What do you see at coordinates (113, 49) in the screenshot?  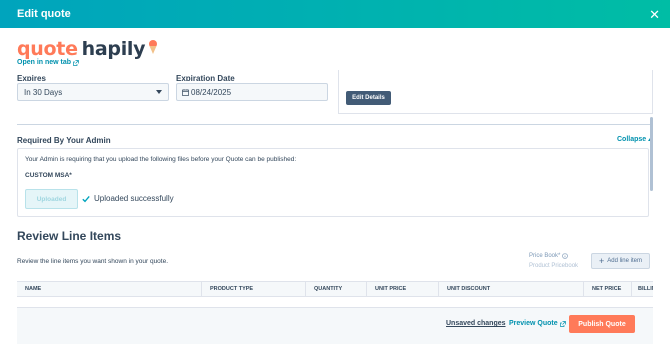 I see `logo-word-hapily: hapily` at bounding box center [113, 49].